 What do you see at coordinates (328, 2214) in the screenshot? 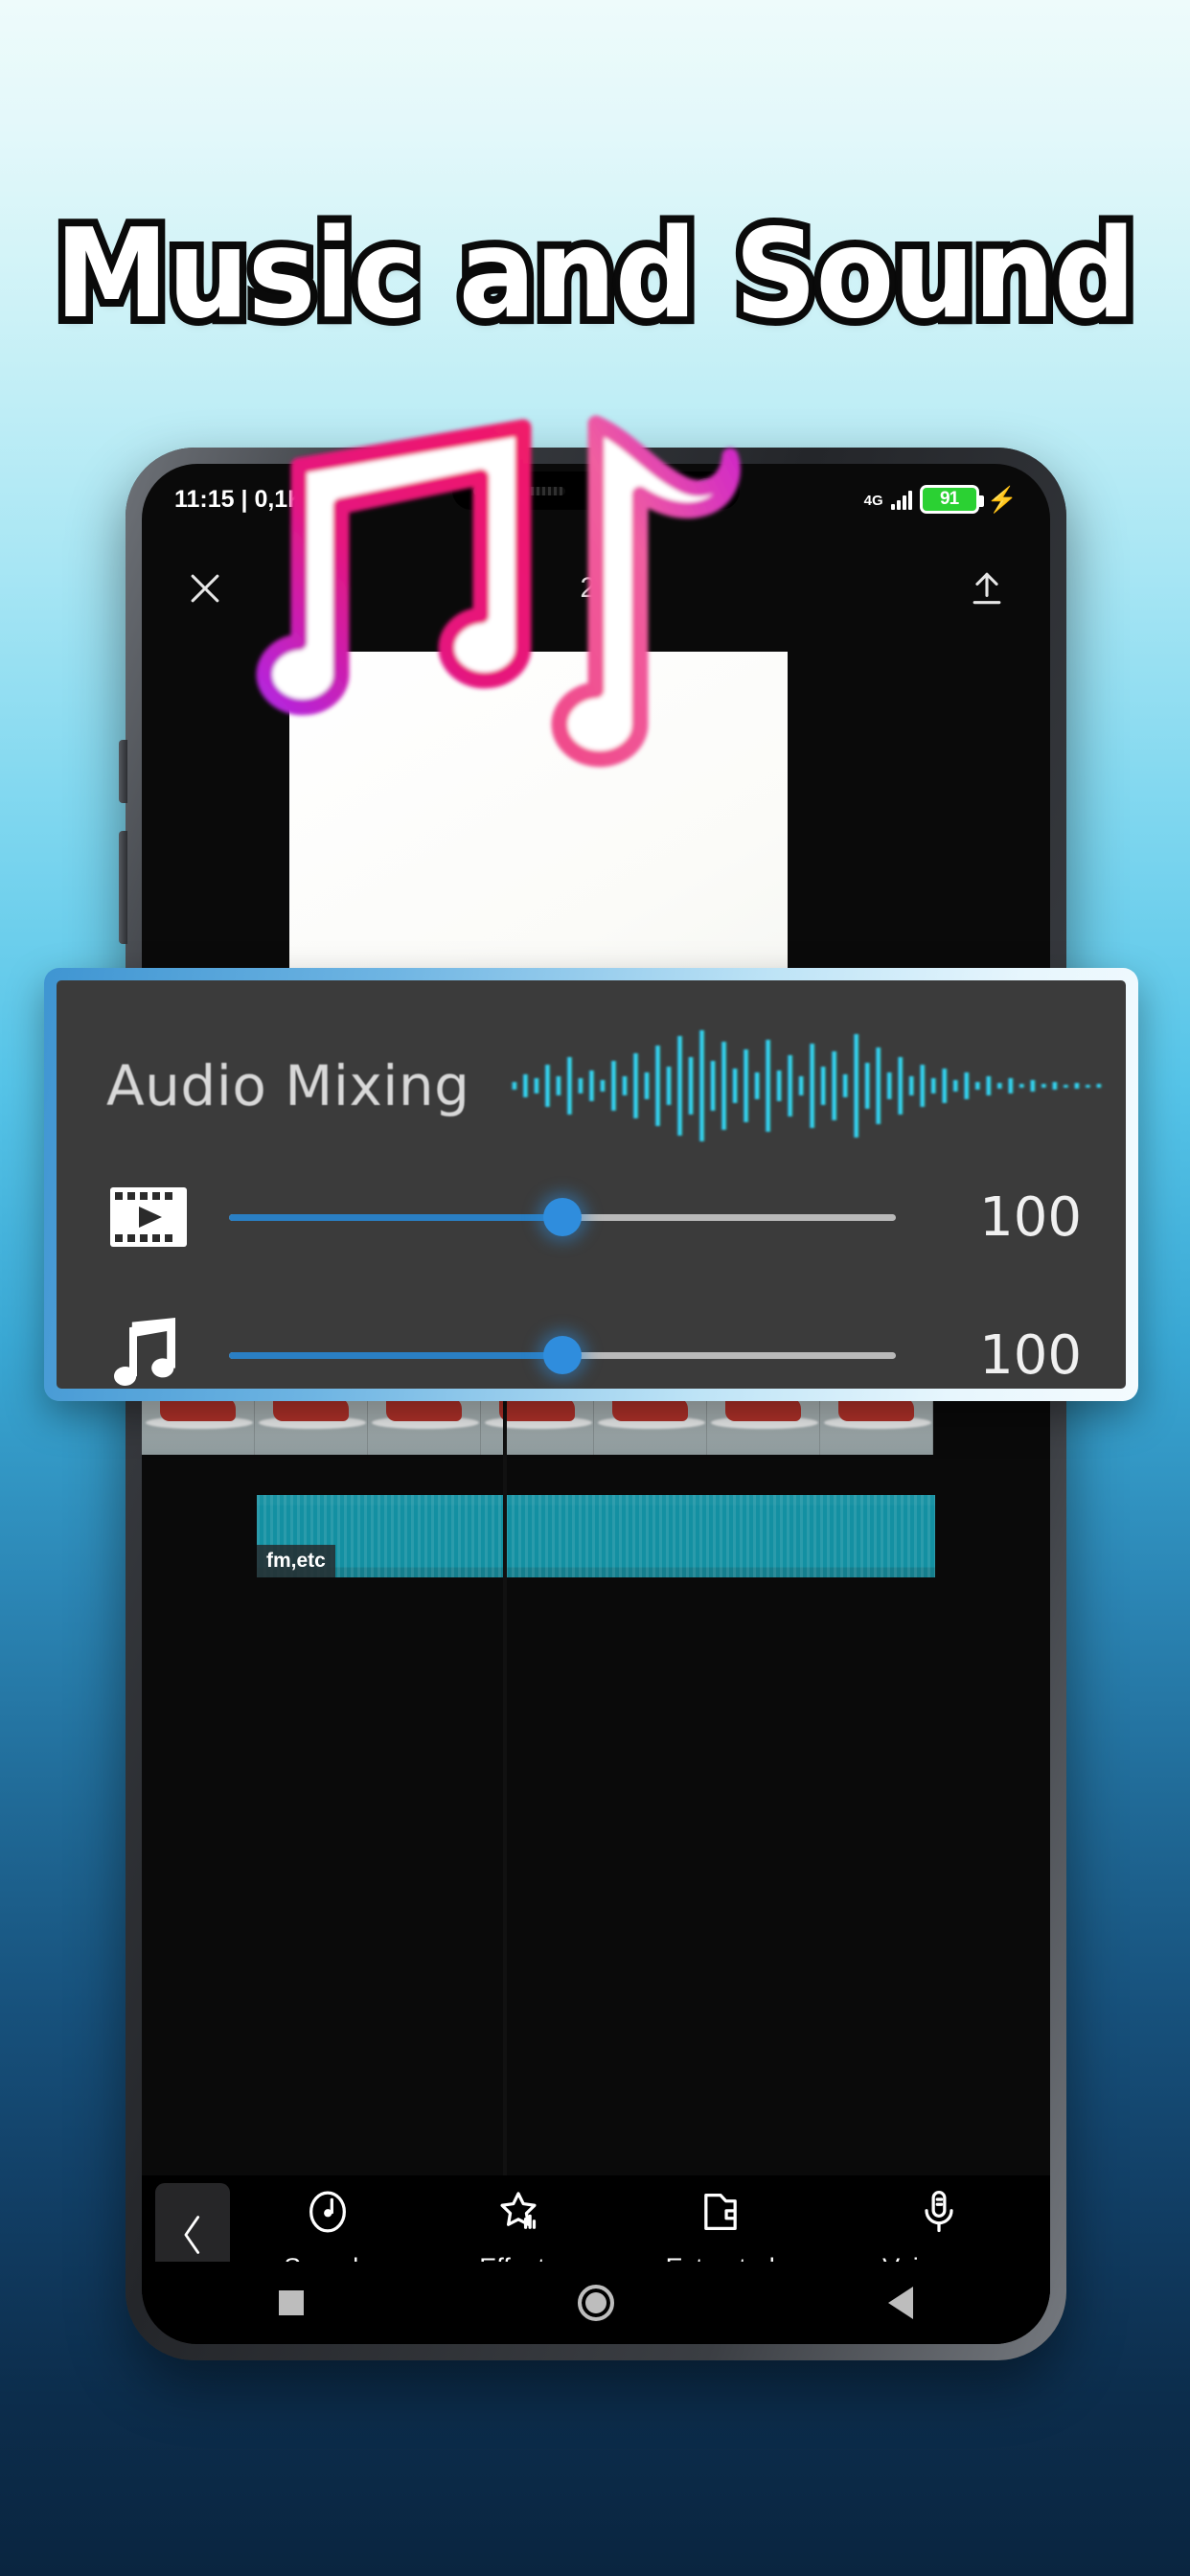
I see `sounds-icon` at bounding box center [328, 2214].